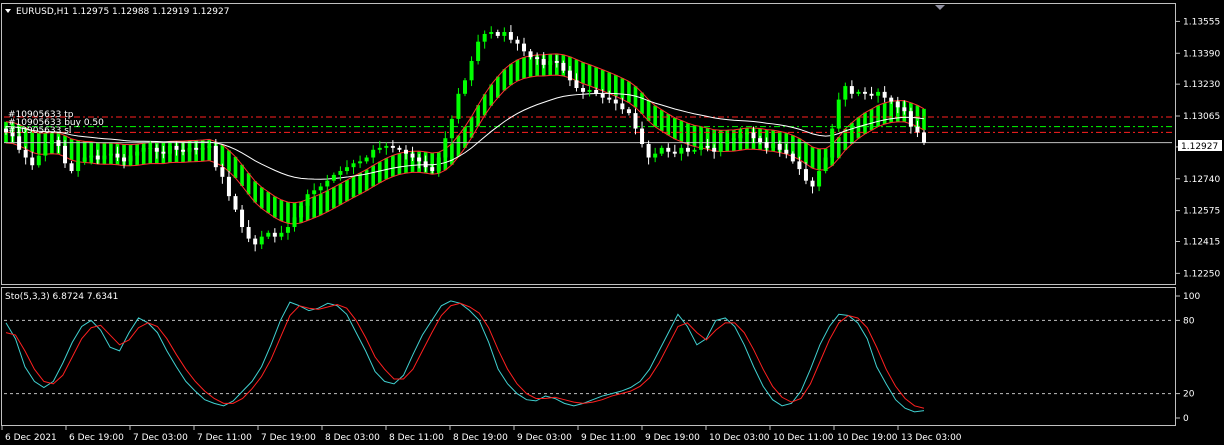 The image size is (1224, 445). What do you see at coordinates (867, 438) in the screenshot?
I see `time-tick-label: 10 Dec 19:00` at bounding box center [867, 438].